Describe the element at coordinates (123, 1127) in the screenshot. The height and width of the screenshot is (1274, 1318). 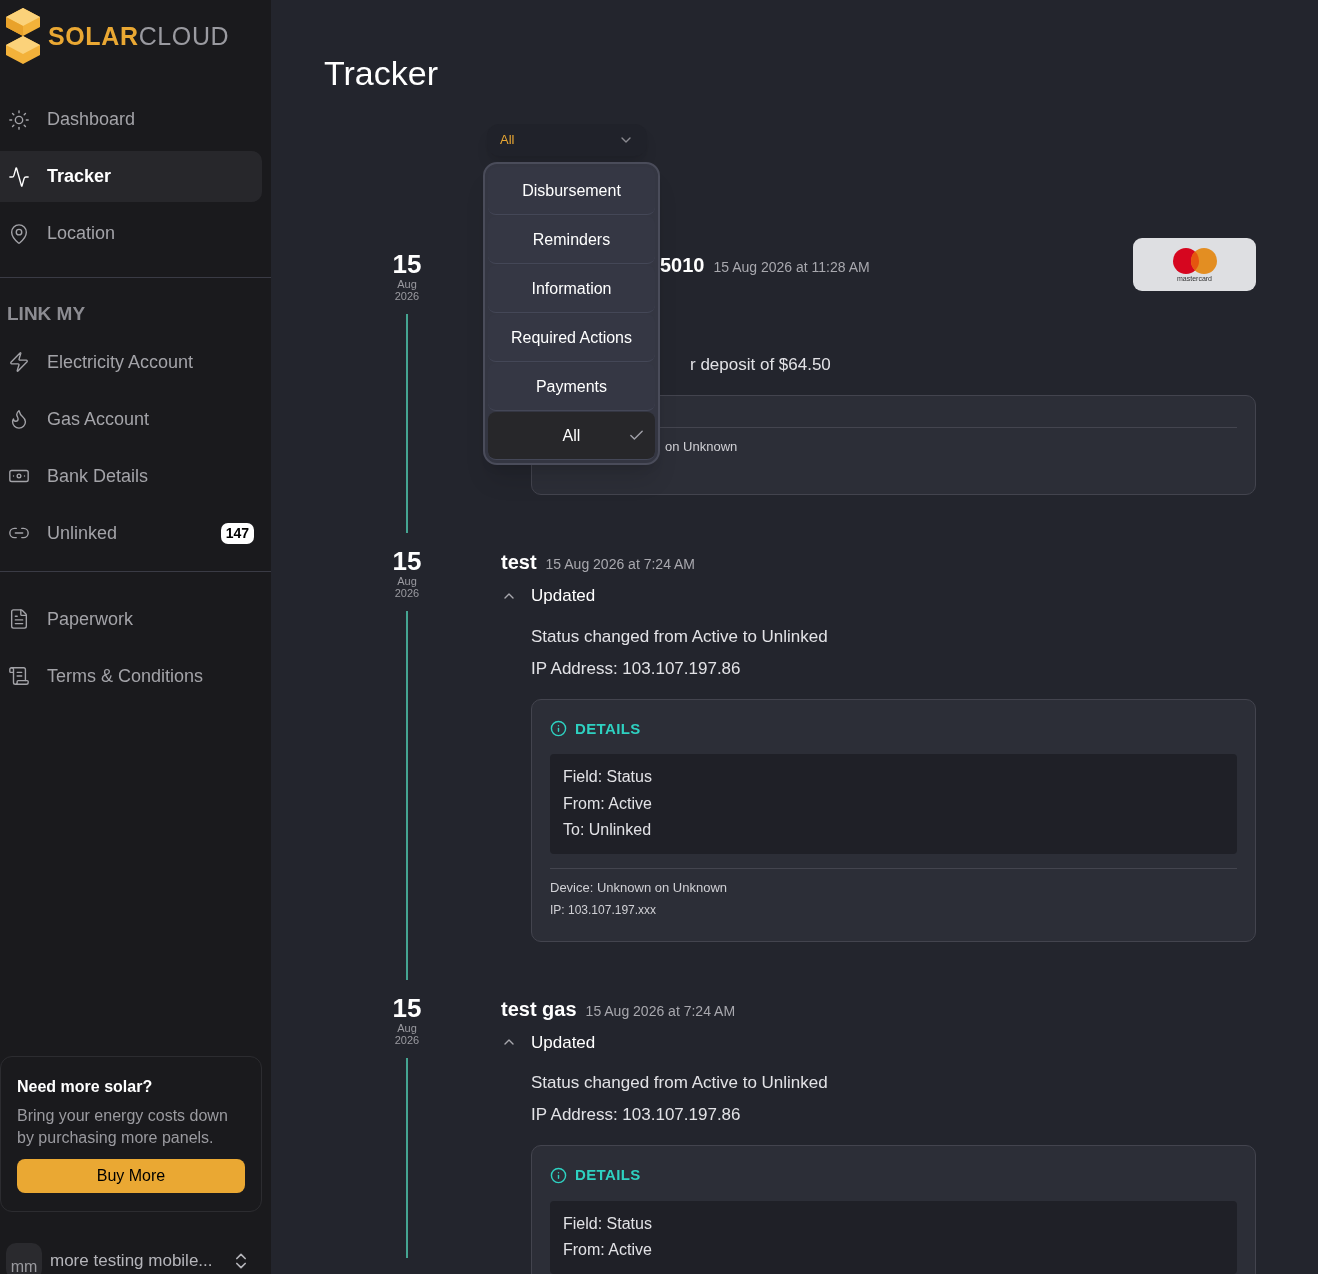
I see `promo-text: Bring your energy costs down by purchasing more panels.` at that location.